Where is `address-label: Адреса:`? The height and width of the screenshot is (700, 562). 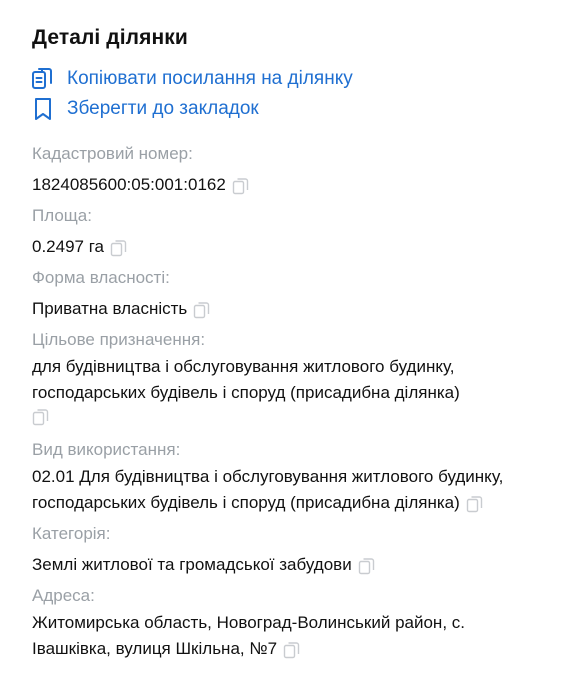 address-label: Адреса: is located at coordinates (63, 595).